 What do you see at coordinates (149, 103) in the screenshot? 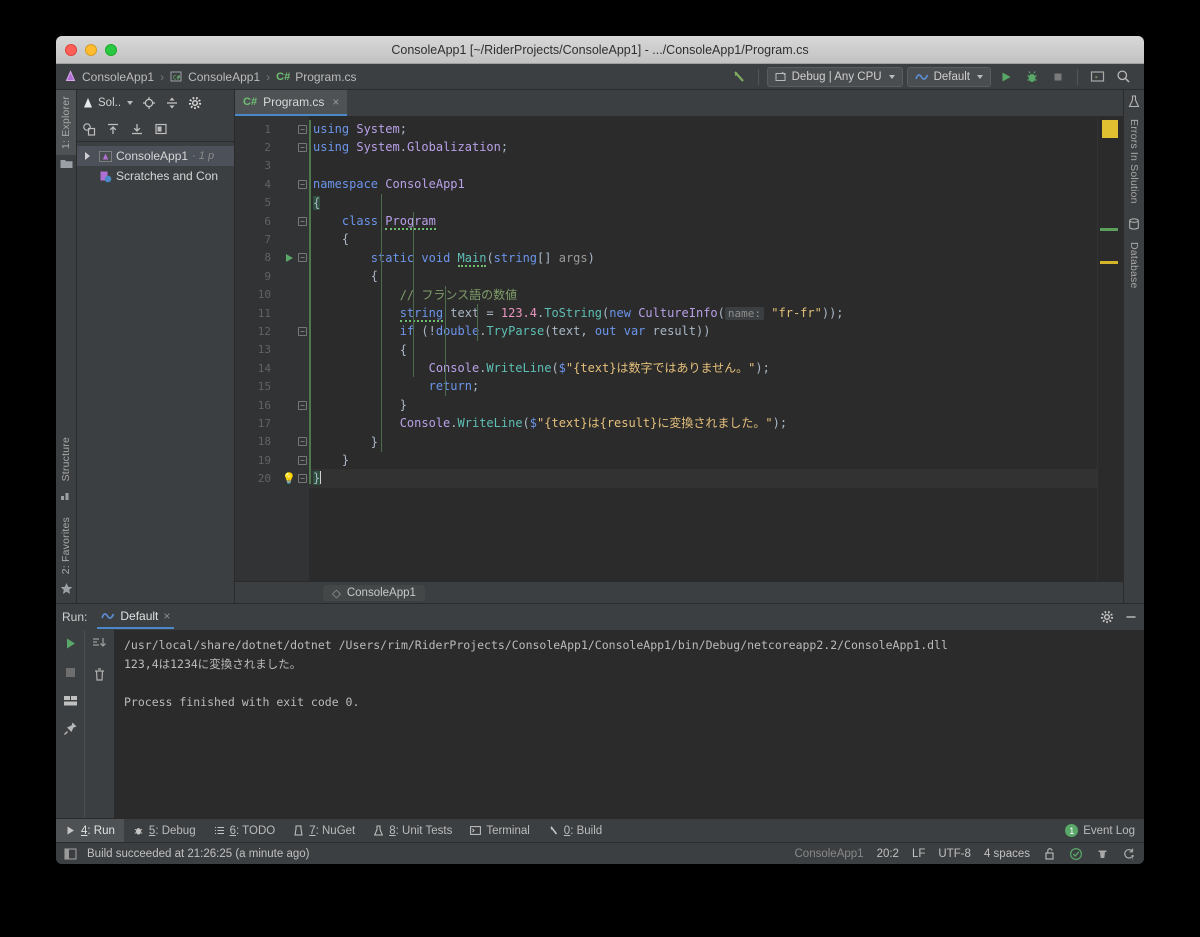
I see `locate-icon` at bounding box center [149, 103].